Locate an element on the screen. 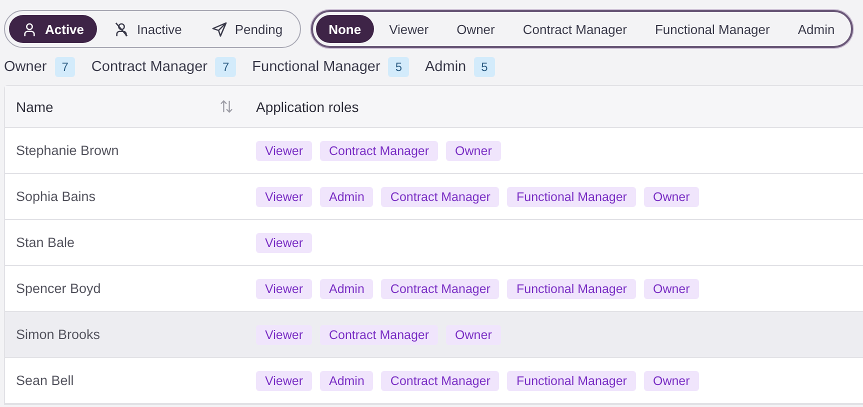 The height and width of the screenshot is (407, 863). person-icon is located at coordinates (29, 29).